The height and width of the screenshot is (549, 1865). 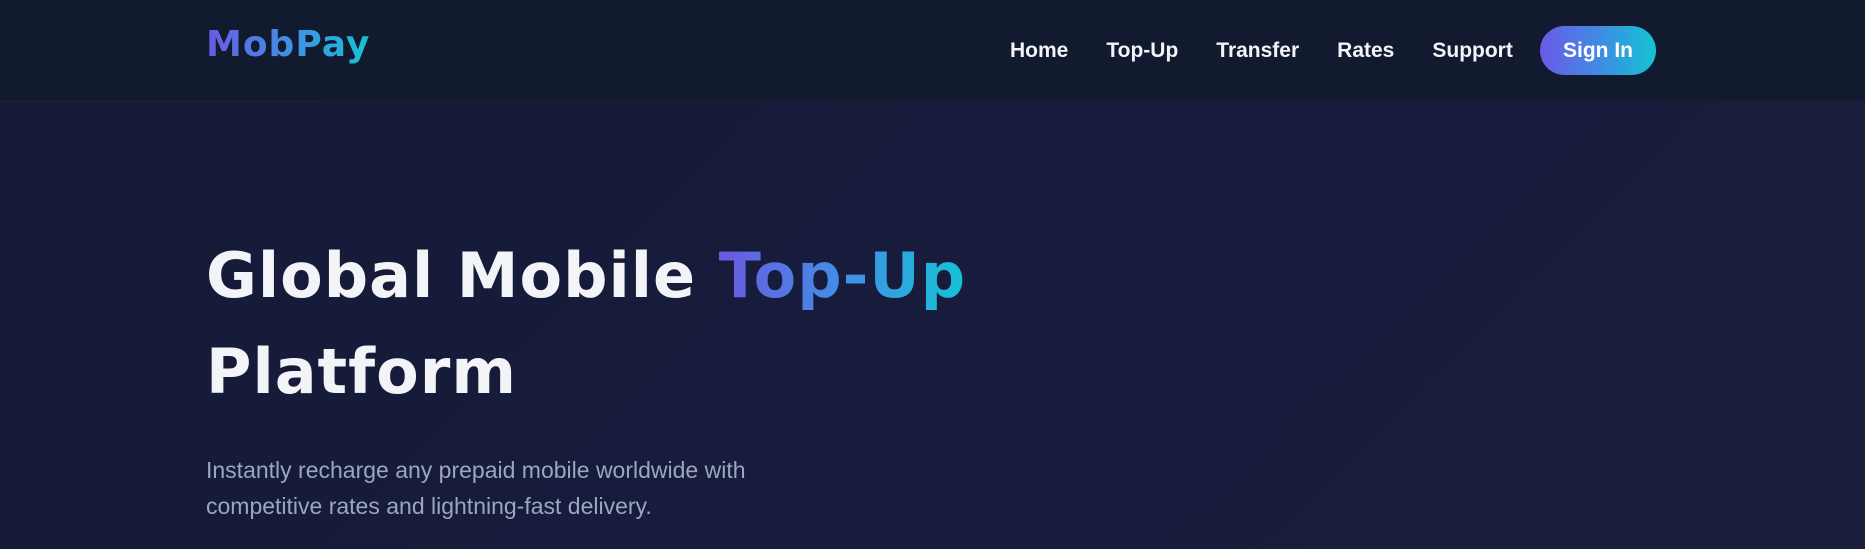 What do you see at coordinates (1142, 51) in the screenshot?
I see `nav-link-top-up: Top-Up` at bounding box center [1142, 51].